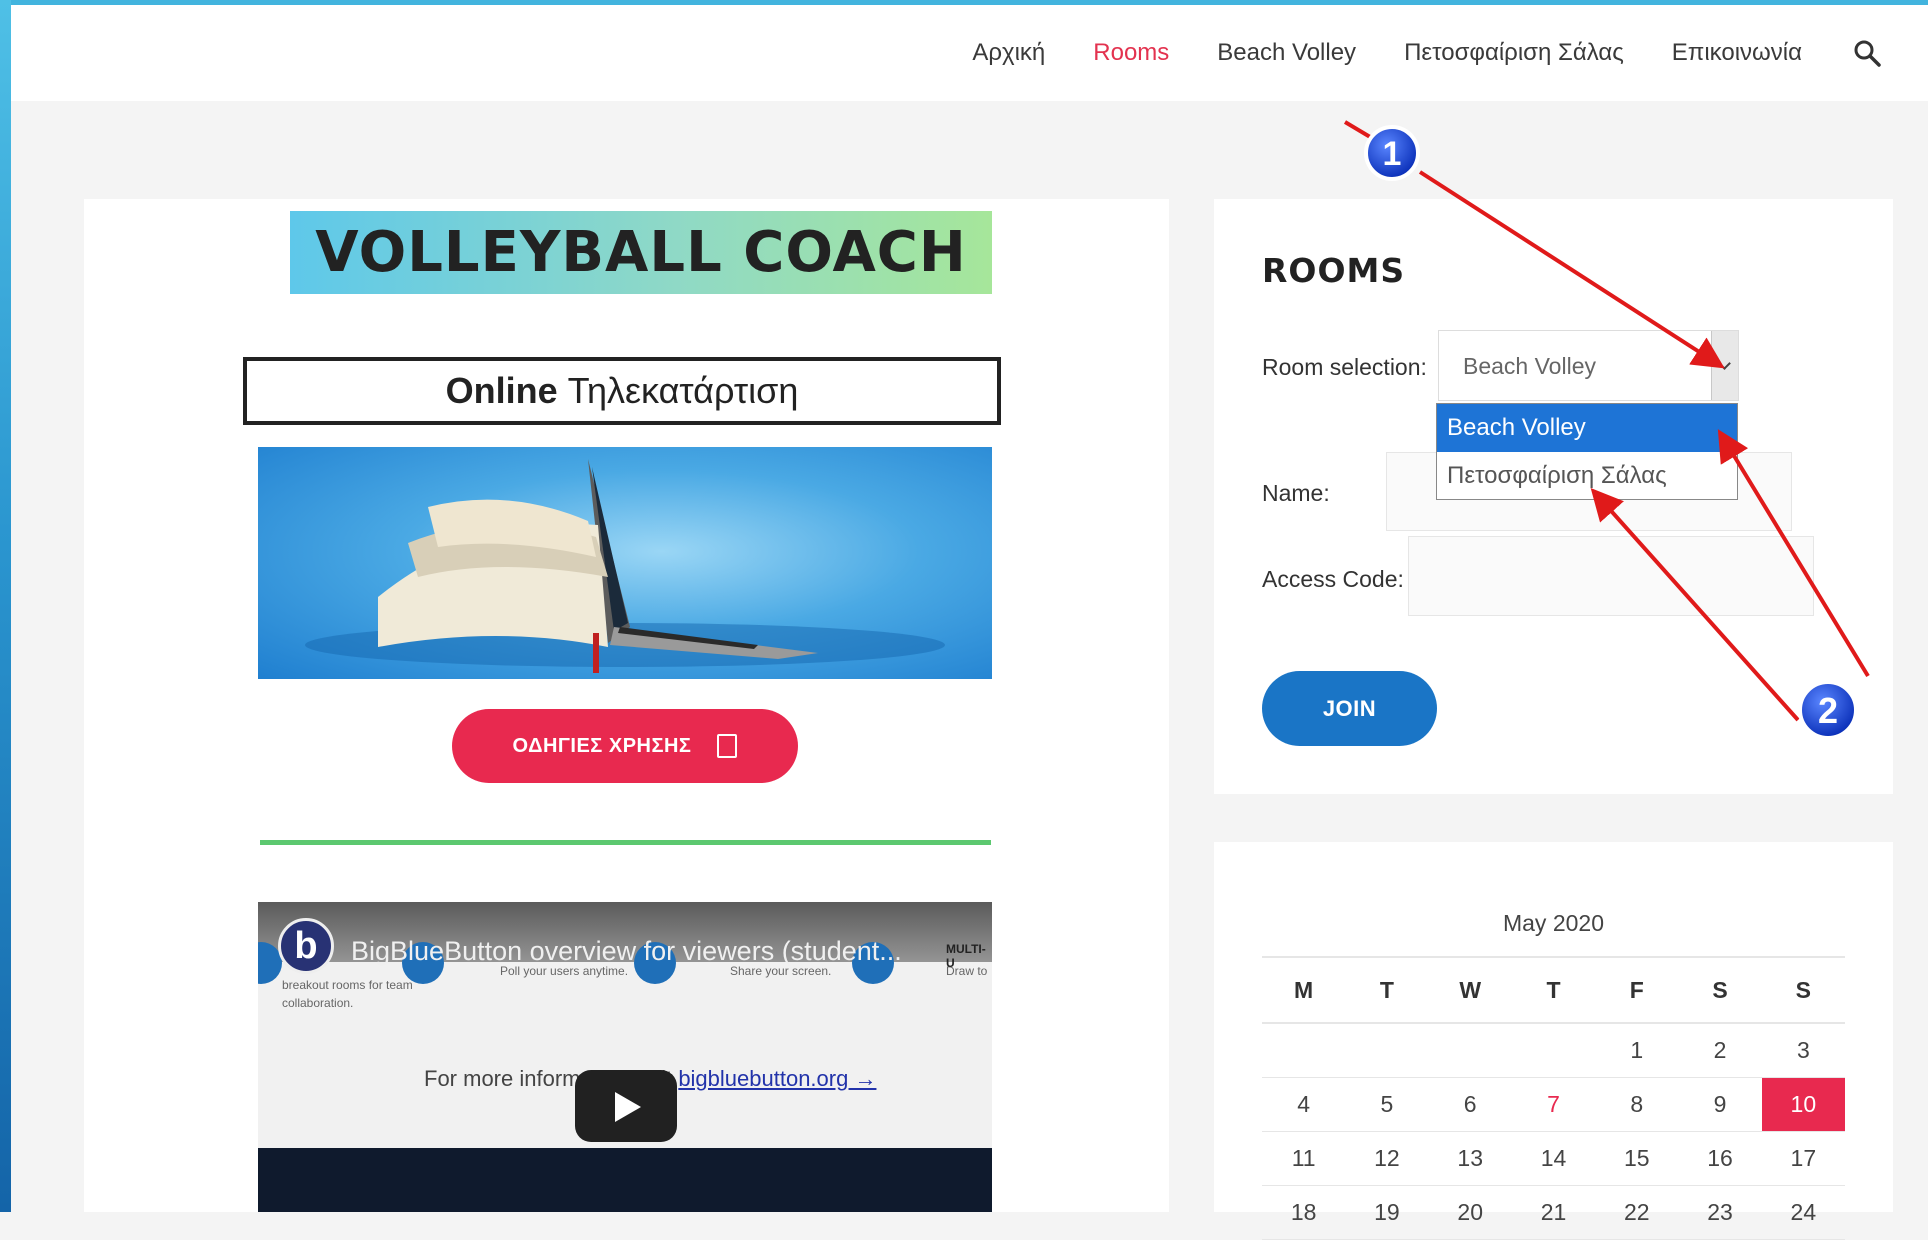 The width and height of the screenshot is (1928, 1240). I want to click on annotation-marker-2: 2, so click(1828, 710).